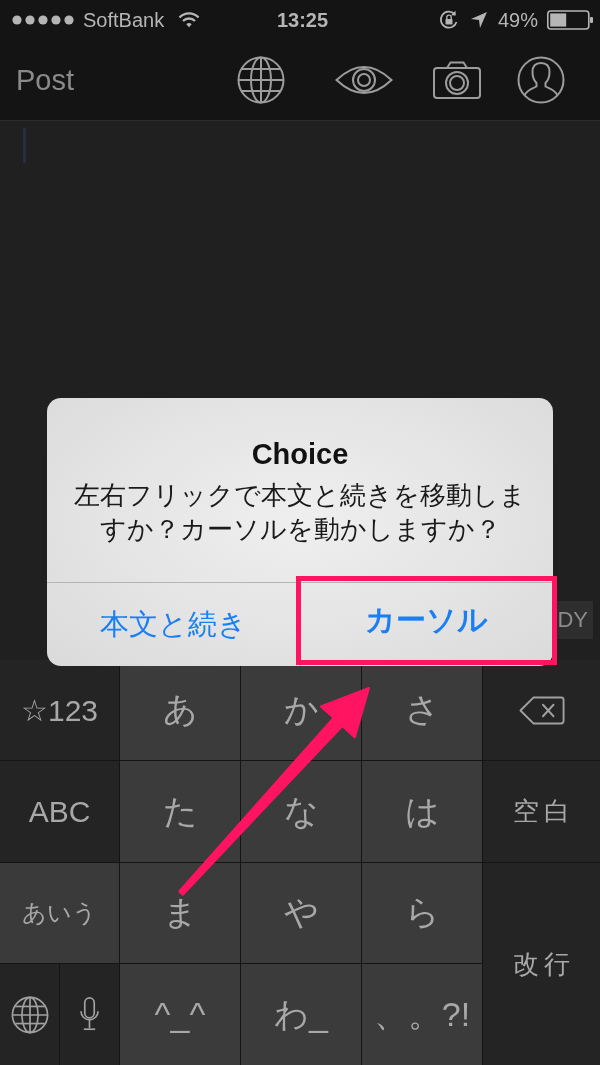 The height and width of the screenshot is (1065, 600). Describe the element at coordinates (300, 454) in the screenshot. I see `dialog-title: Choice` at that location.